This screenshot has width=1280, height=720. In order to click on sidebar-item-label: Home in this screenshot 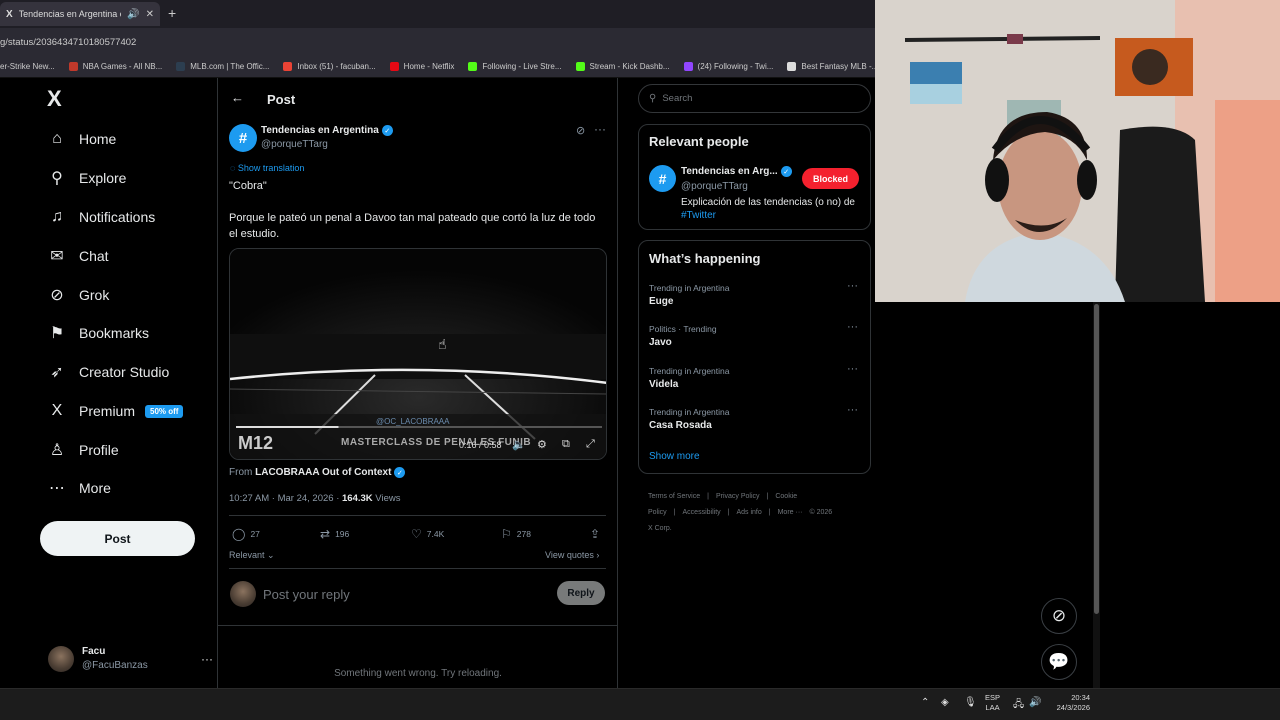, I will do `click(98, 139)`.